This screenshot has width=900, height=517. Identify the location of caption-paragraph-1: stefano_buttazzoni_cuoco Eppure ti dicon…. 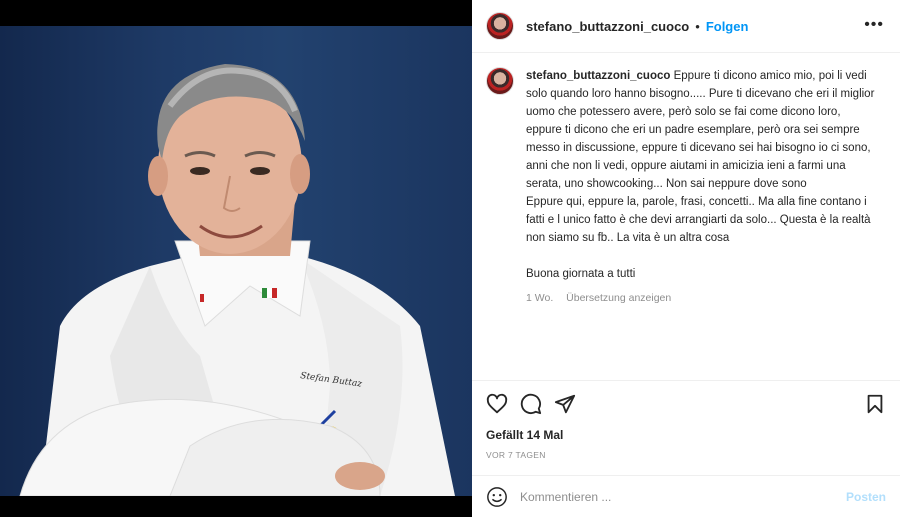
(701, 130).